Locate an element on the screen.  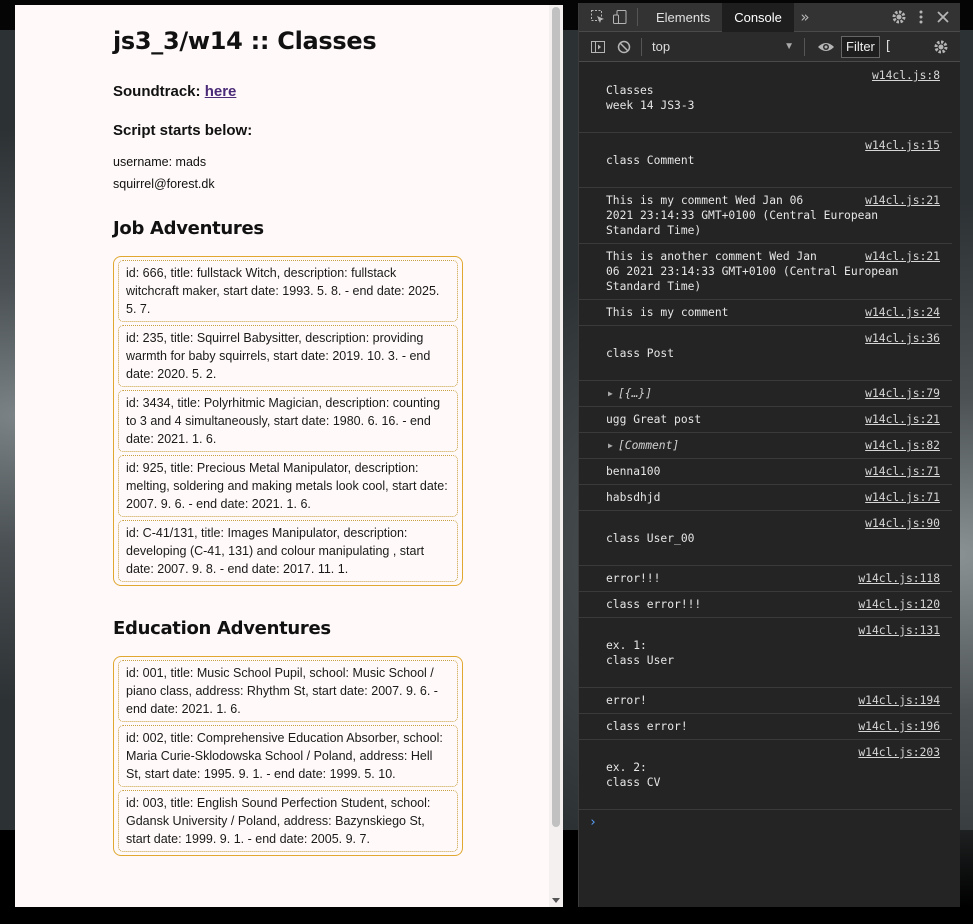
filter-input: Filter is located at coordinates (860, 46).